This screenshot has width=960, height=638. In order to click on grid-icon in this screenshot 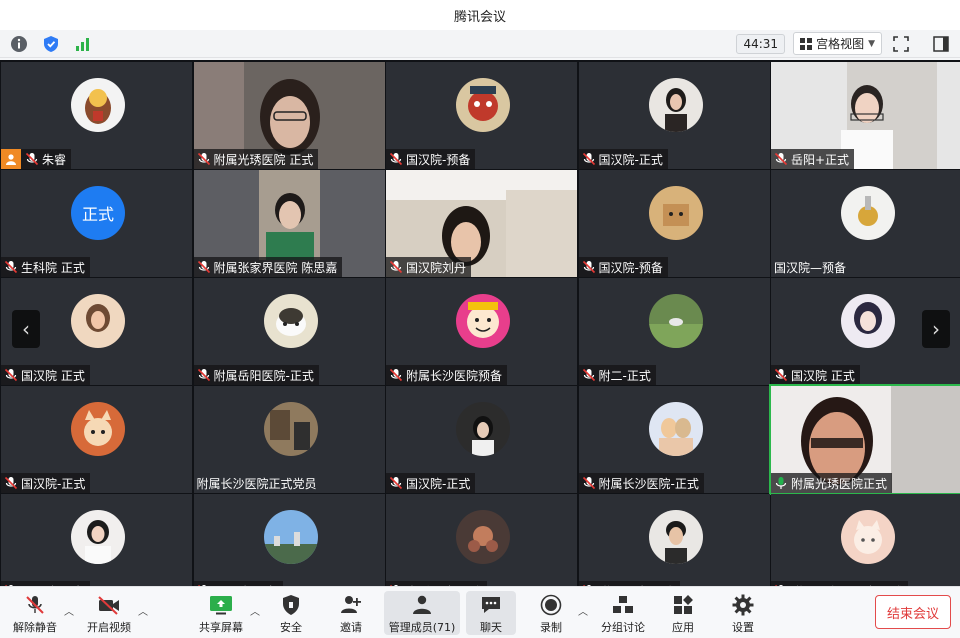, I will do `click(806, 43)`.